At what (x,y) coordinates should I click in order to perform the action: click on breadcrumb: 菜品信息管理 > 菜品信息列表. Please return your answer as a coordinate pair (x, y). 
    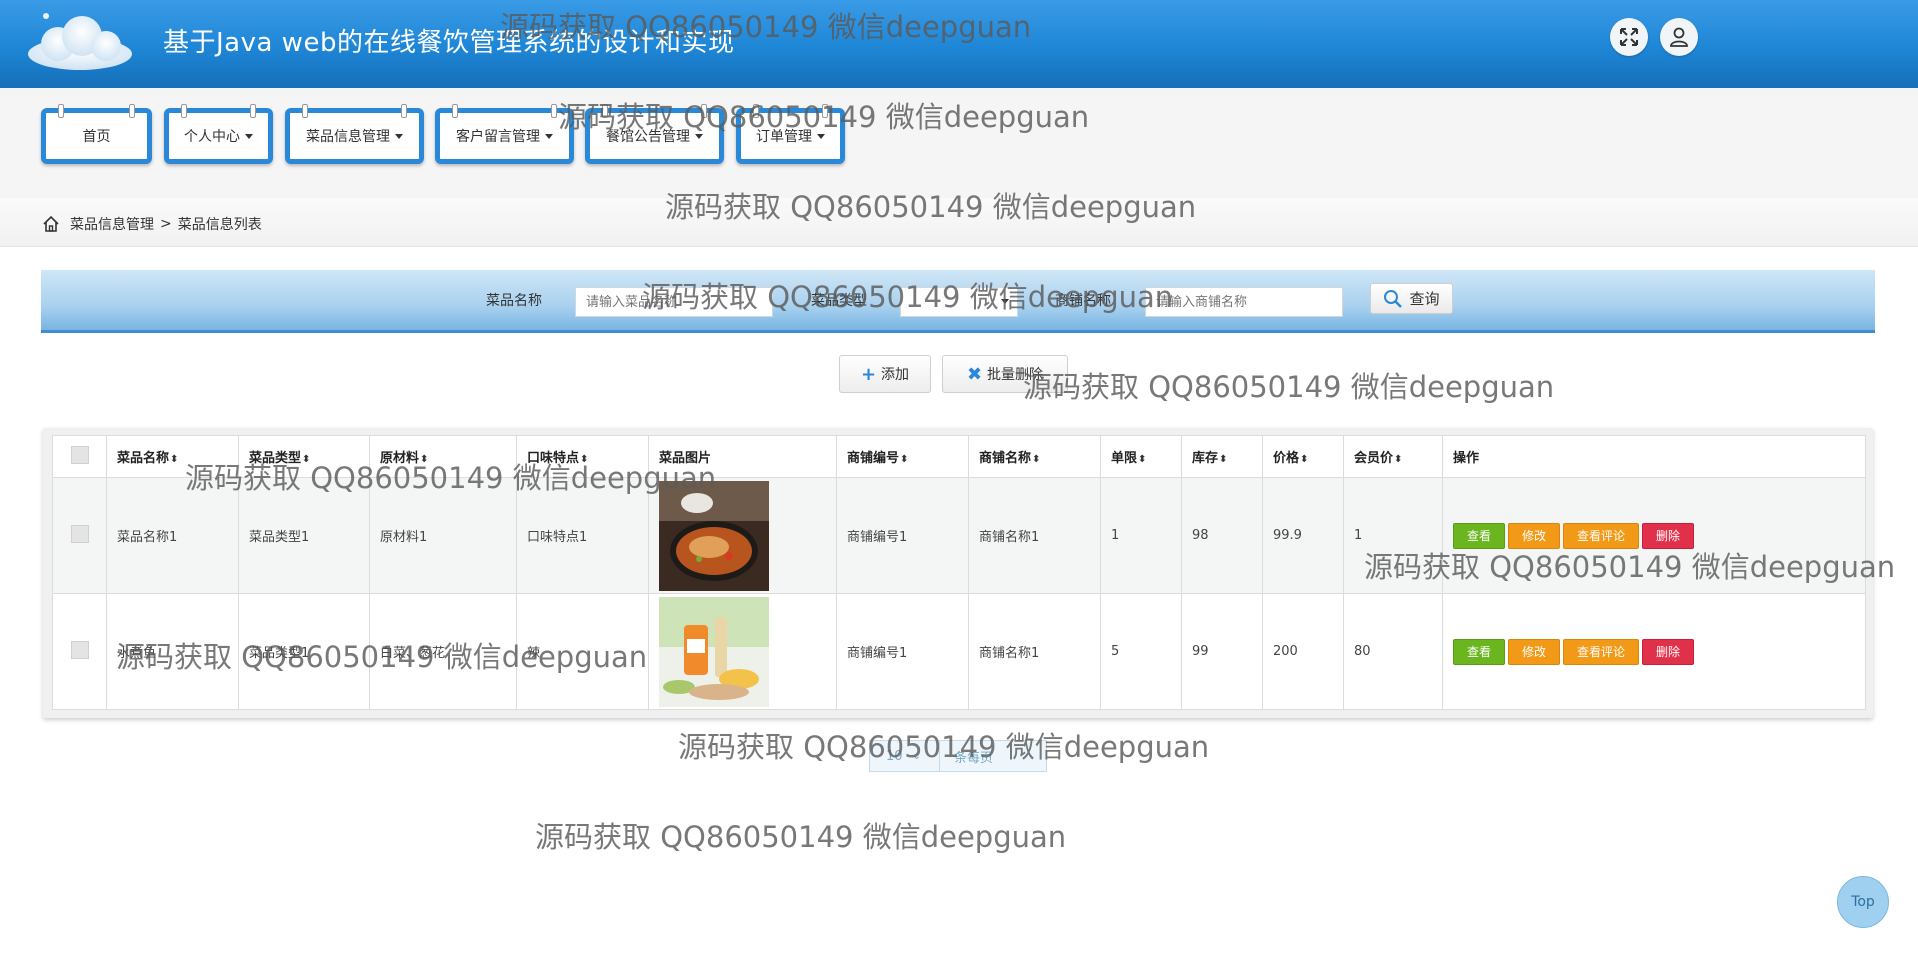
    Looking at the image, I should click on (155, 224).